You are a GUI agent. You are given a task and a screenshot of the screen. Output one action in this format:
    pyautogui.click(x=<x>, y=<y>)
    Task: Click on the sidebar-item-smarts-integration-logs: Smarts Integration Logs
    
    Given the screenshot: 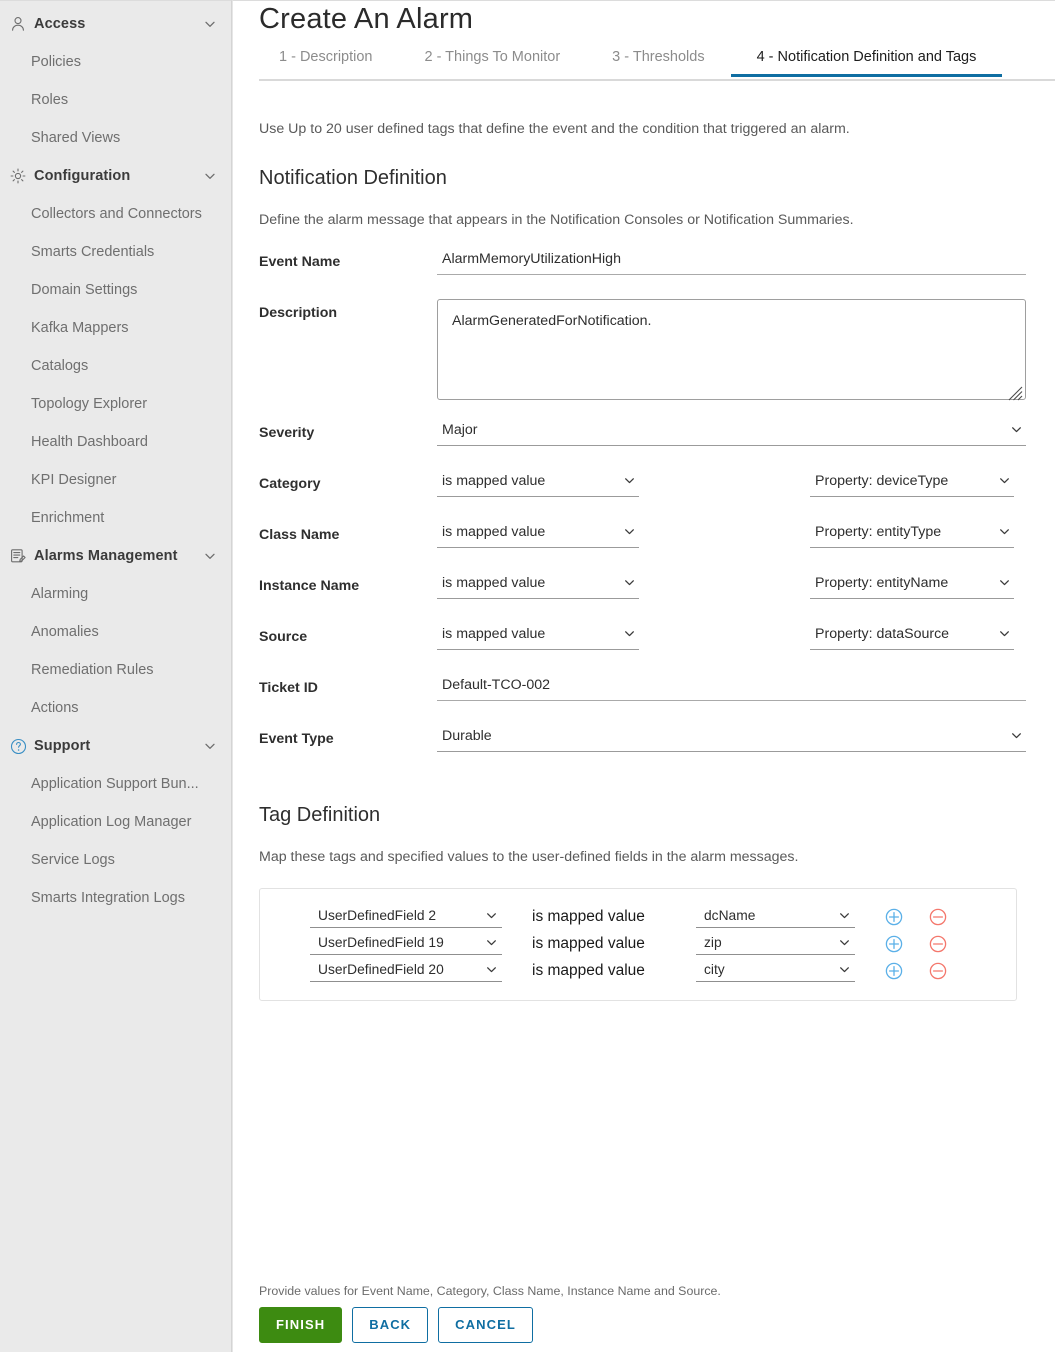 What is the action you would take?
    pyautogui.click(x=115, y=898)
    